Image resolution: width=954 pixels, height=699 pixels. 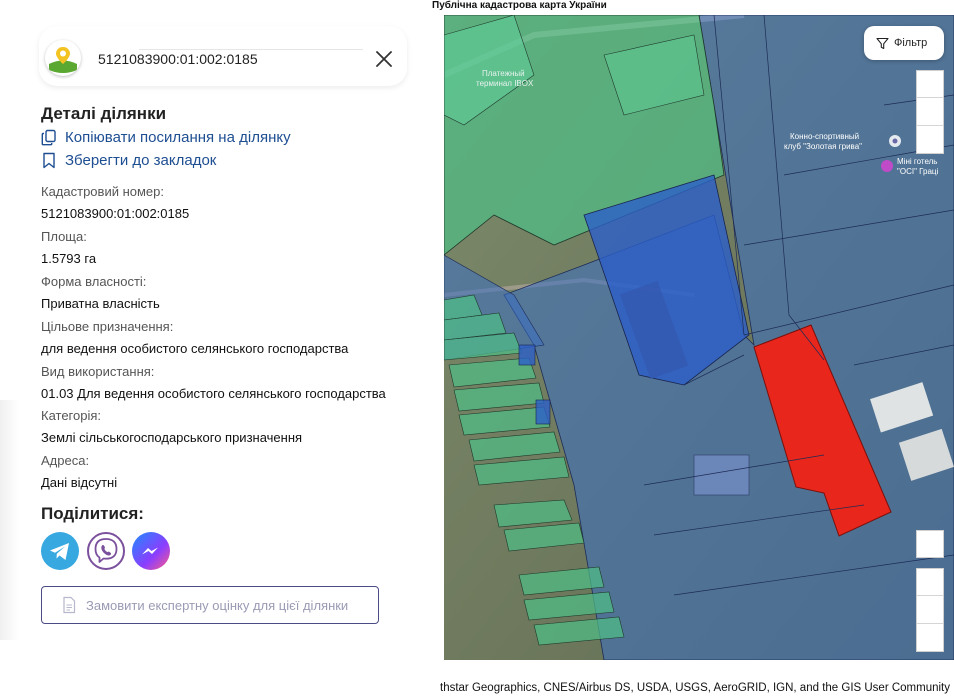 I want to click on copy-link-button: Копіювати посилання на ділянку, so click(x=166, y=137).